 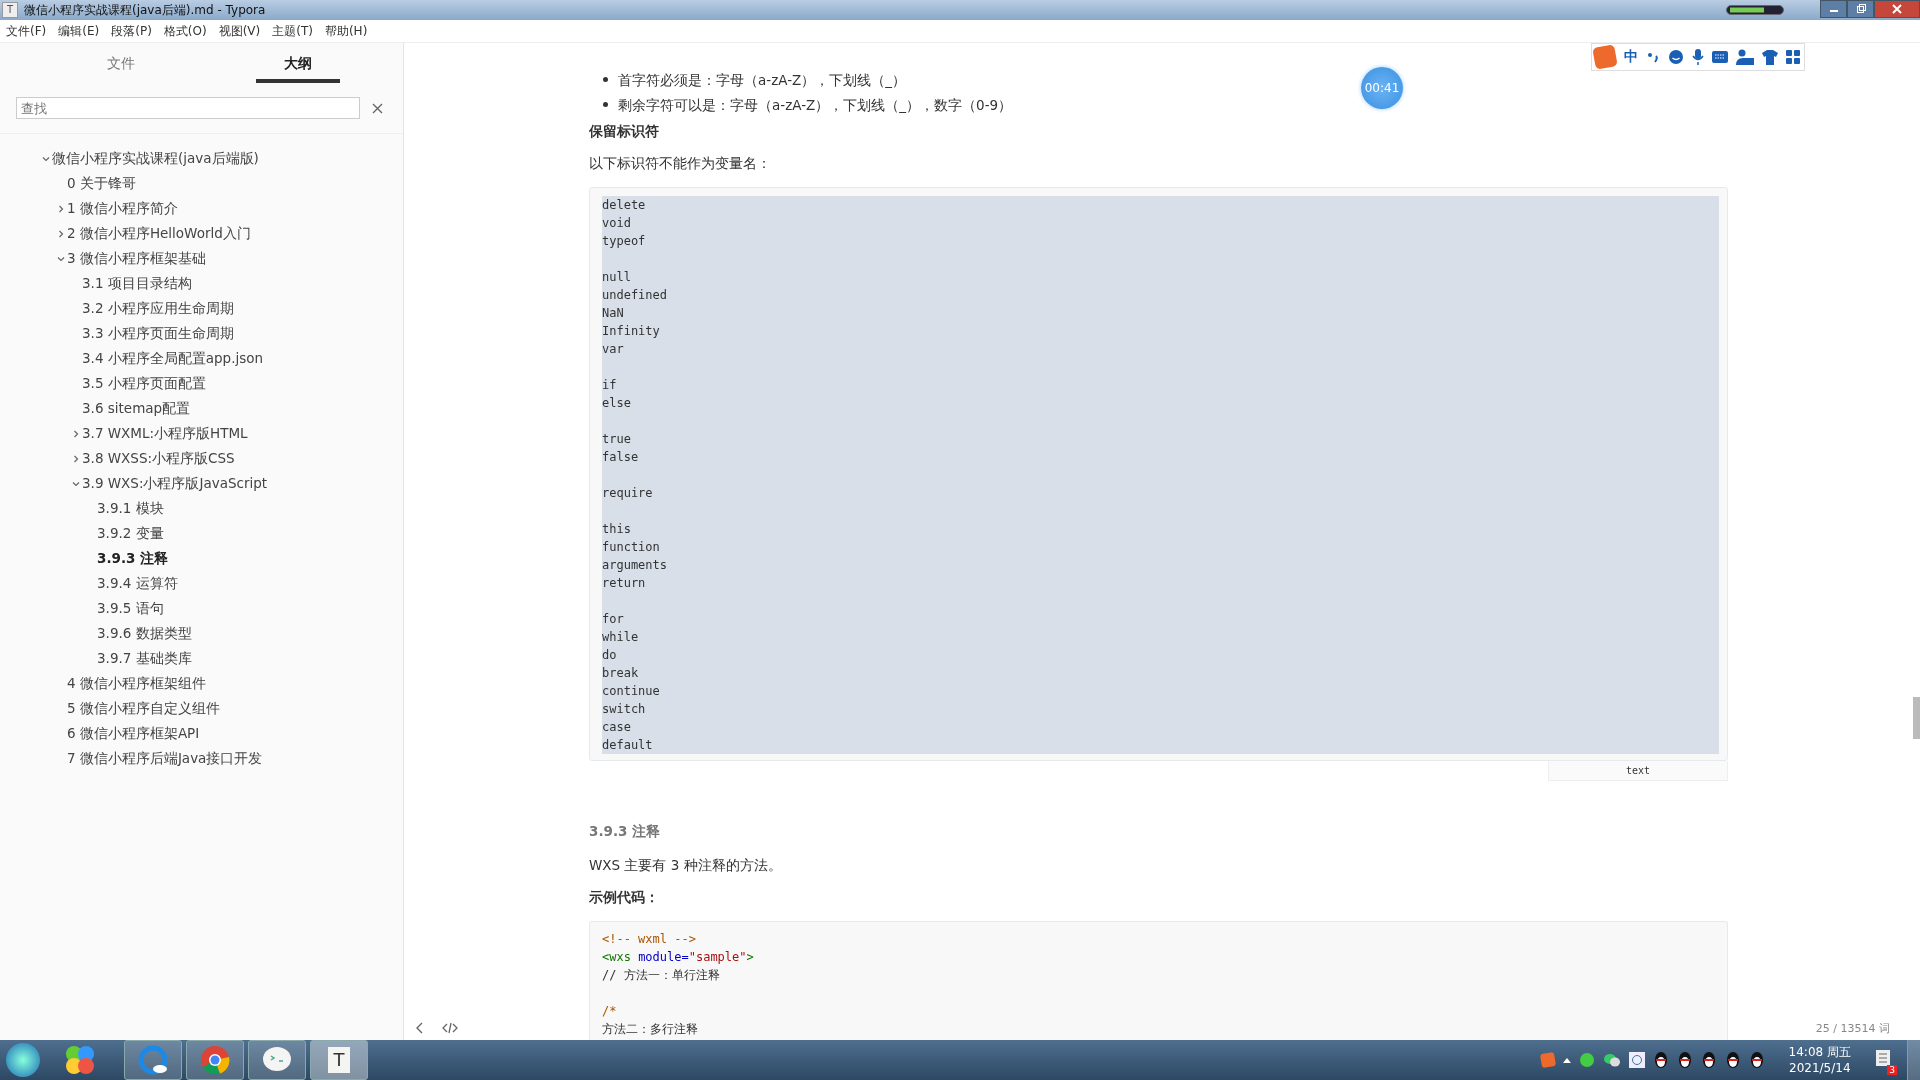 I want to click on code-line: while, so click(x=620, y=637).